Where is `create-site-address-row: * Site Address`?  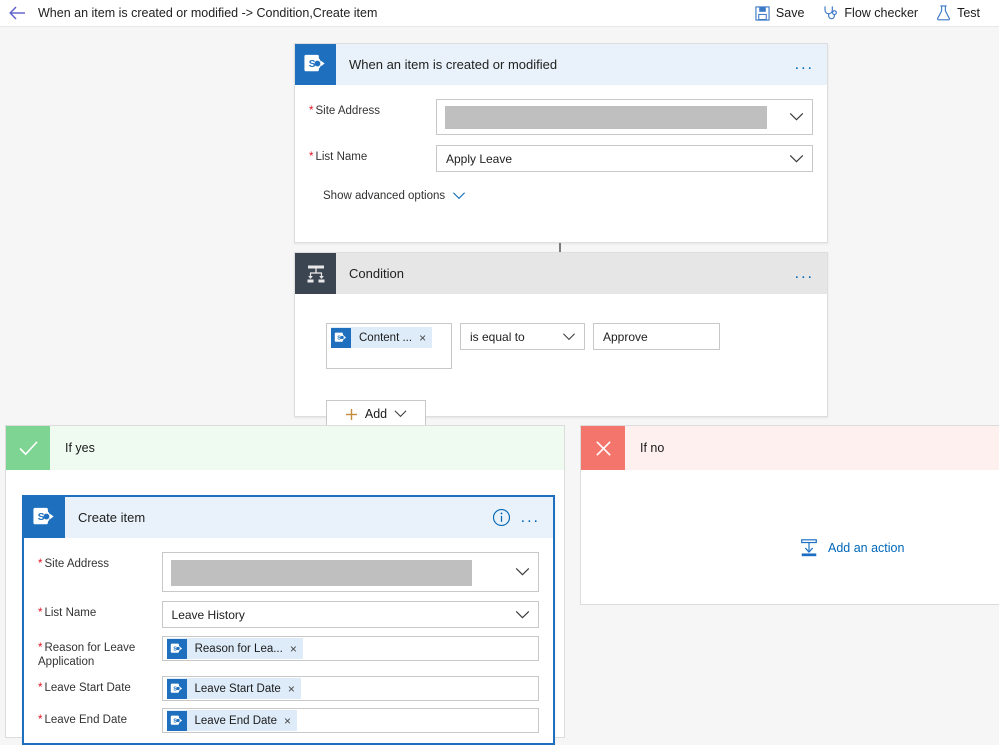 create-site-address-row: * Site Address is located at coordinates (288, 572).